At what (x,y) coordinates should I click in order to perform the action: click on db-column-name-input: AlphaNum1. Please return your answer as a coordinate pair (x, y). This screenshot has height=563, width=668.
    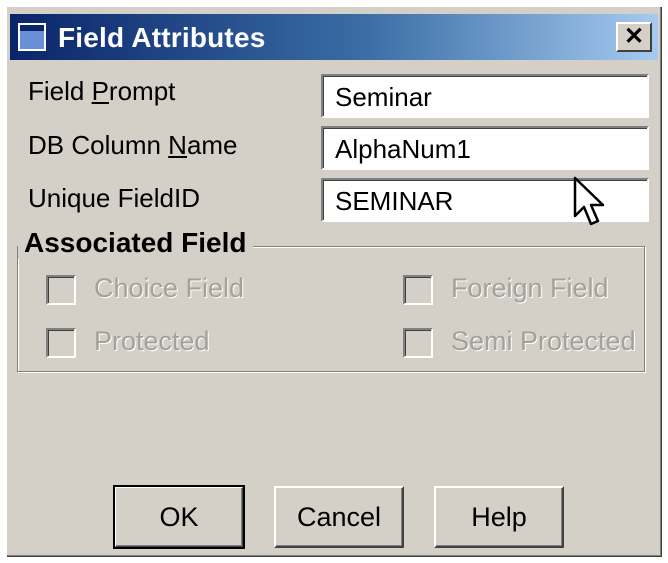
    Looking at the image, I should click on (485, 148).